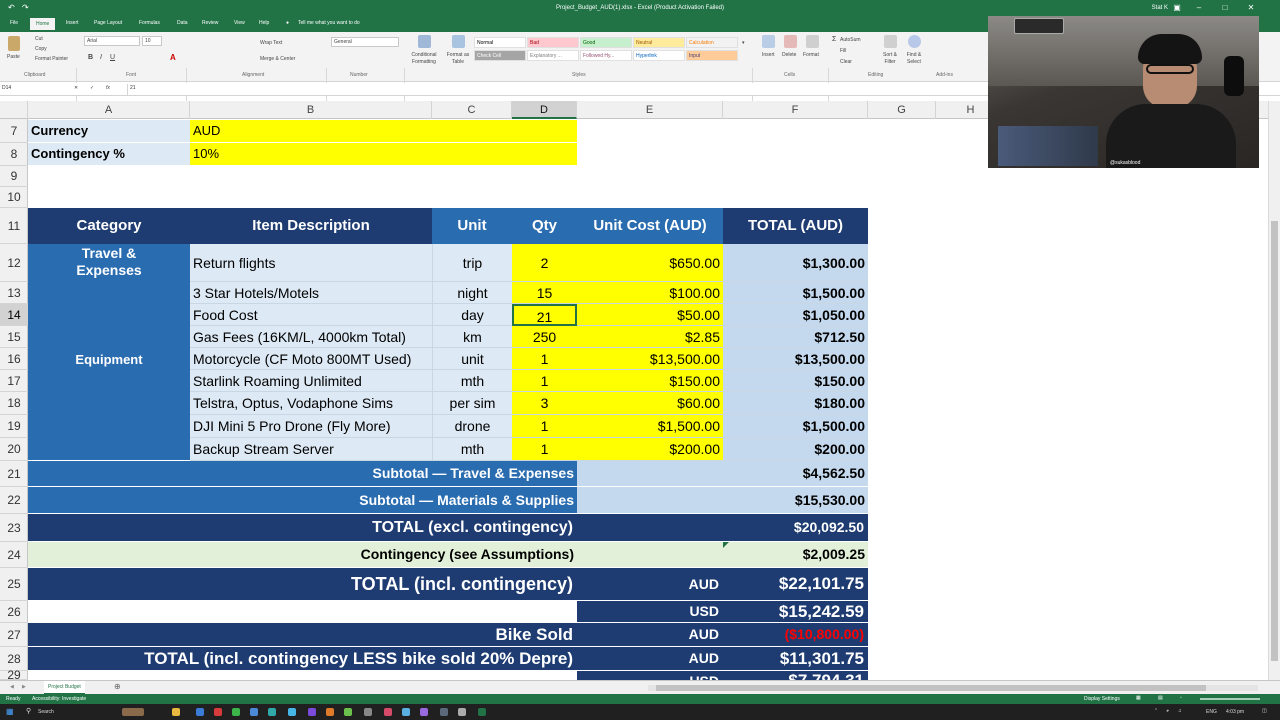 The image size is (1280, 720). I want to click on styles-more-icon: ▾, so click(743, 43).